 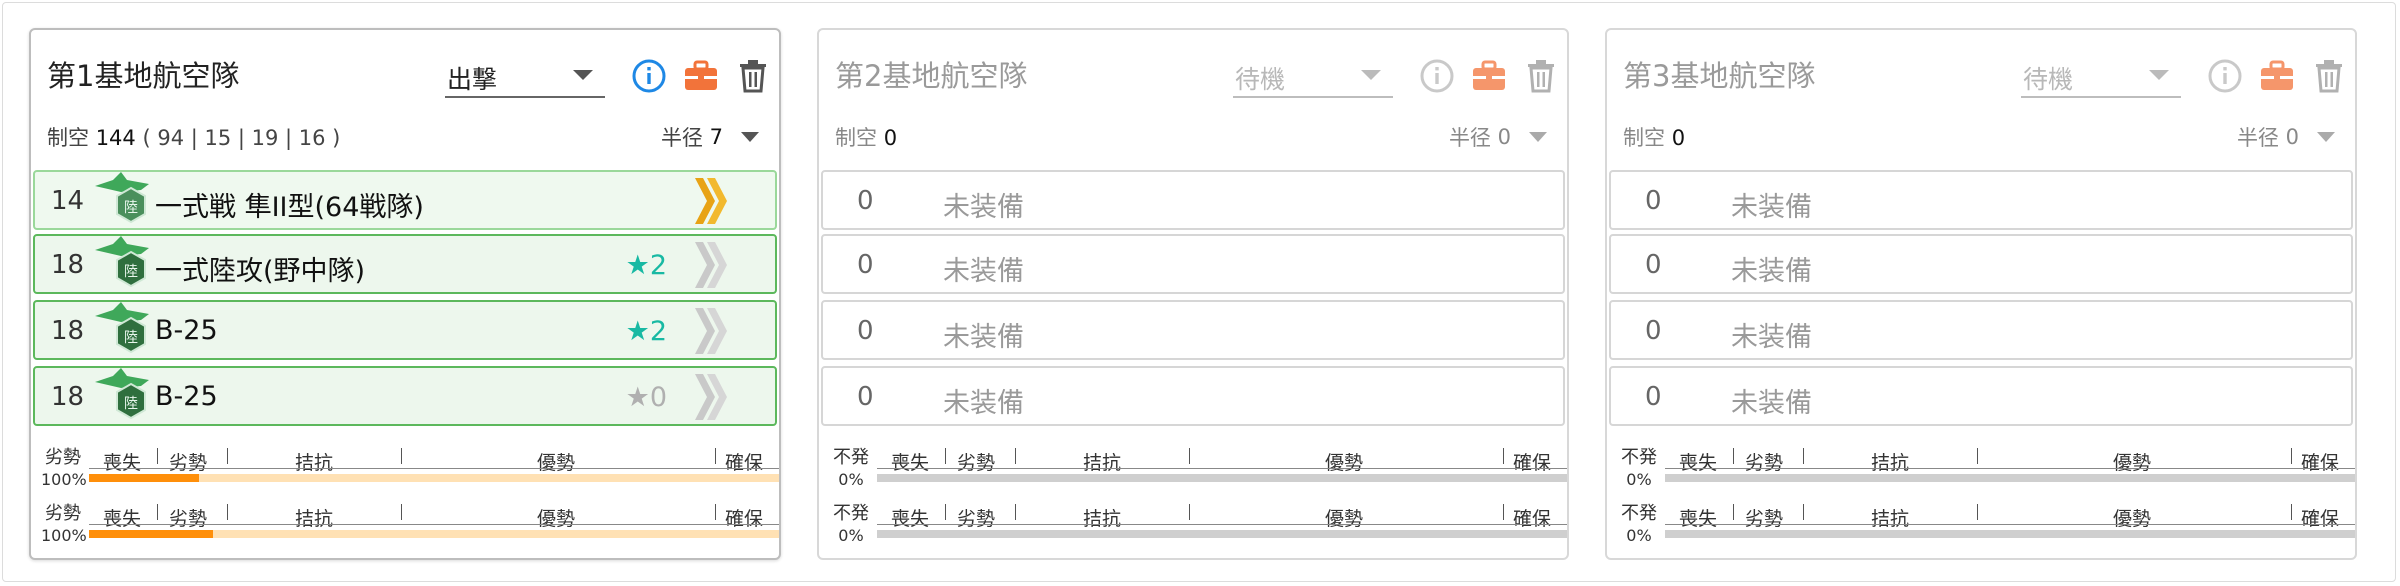 I want to click on scale-supremacy: 確保, so click(x=1532, y=519).